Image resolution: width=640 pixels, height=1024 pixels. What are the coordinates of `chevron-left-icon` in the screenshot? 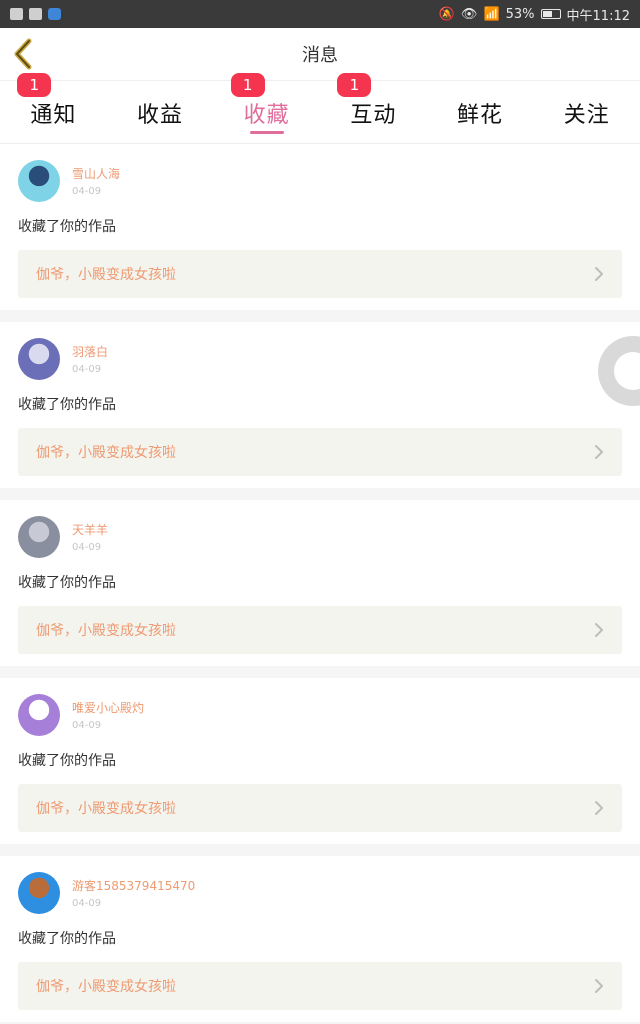 It's located at (24, 54).